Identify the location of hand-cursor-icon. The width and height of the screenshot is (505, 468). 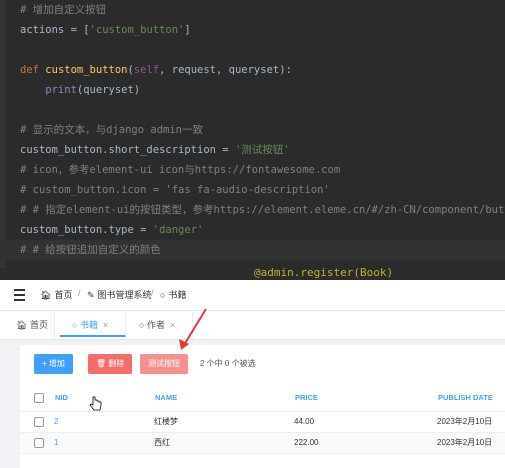
(95, 403).